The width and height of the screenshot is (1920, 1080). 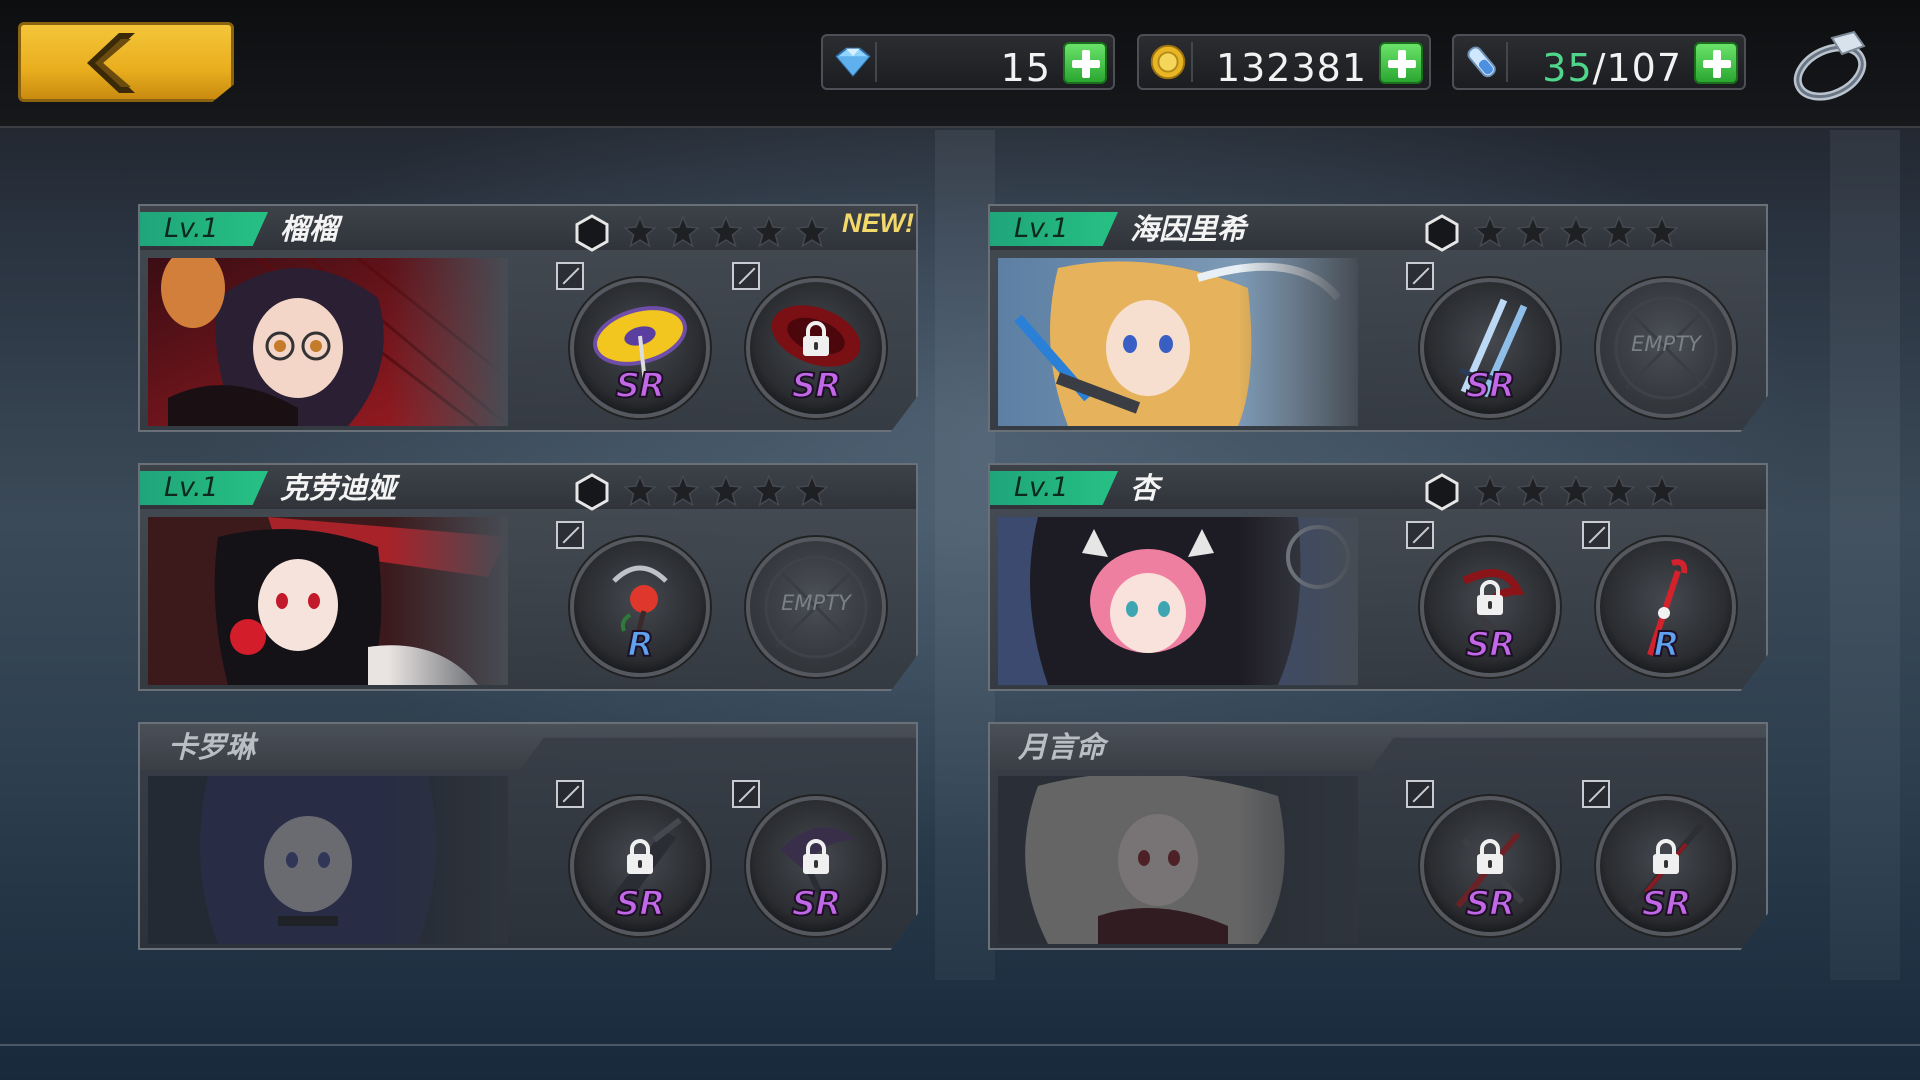 What do you see at coordinates (633, 599) in the screenshot?
I see `weapon-slot-1: R` at bounding box center [633, 599].